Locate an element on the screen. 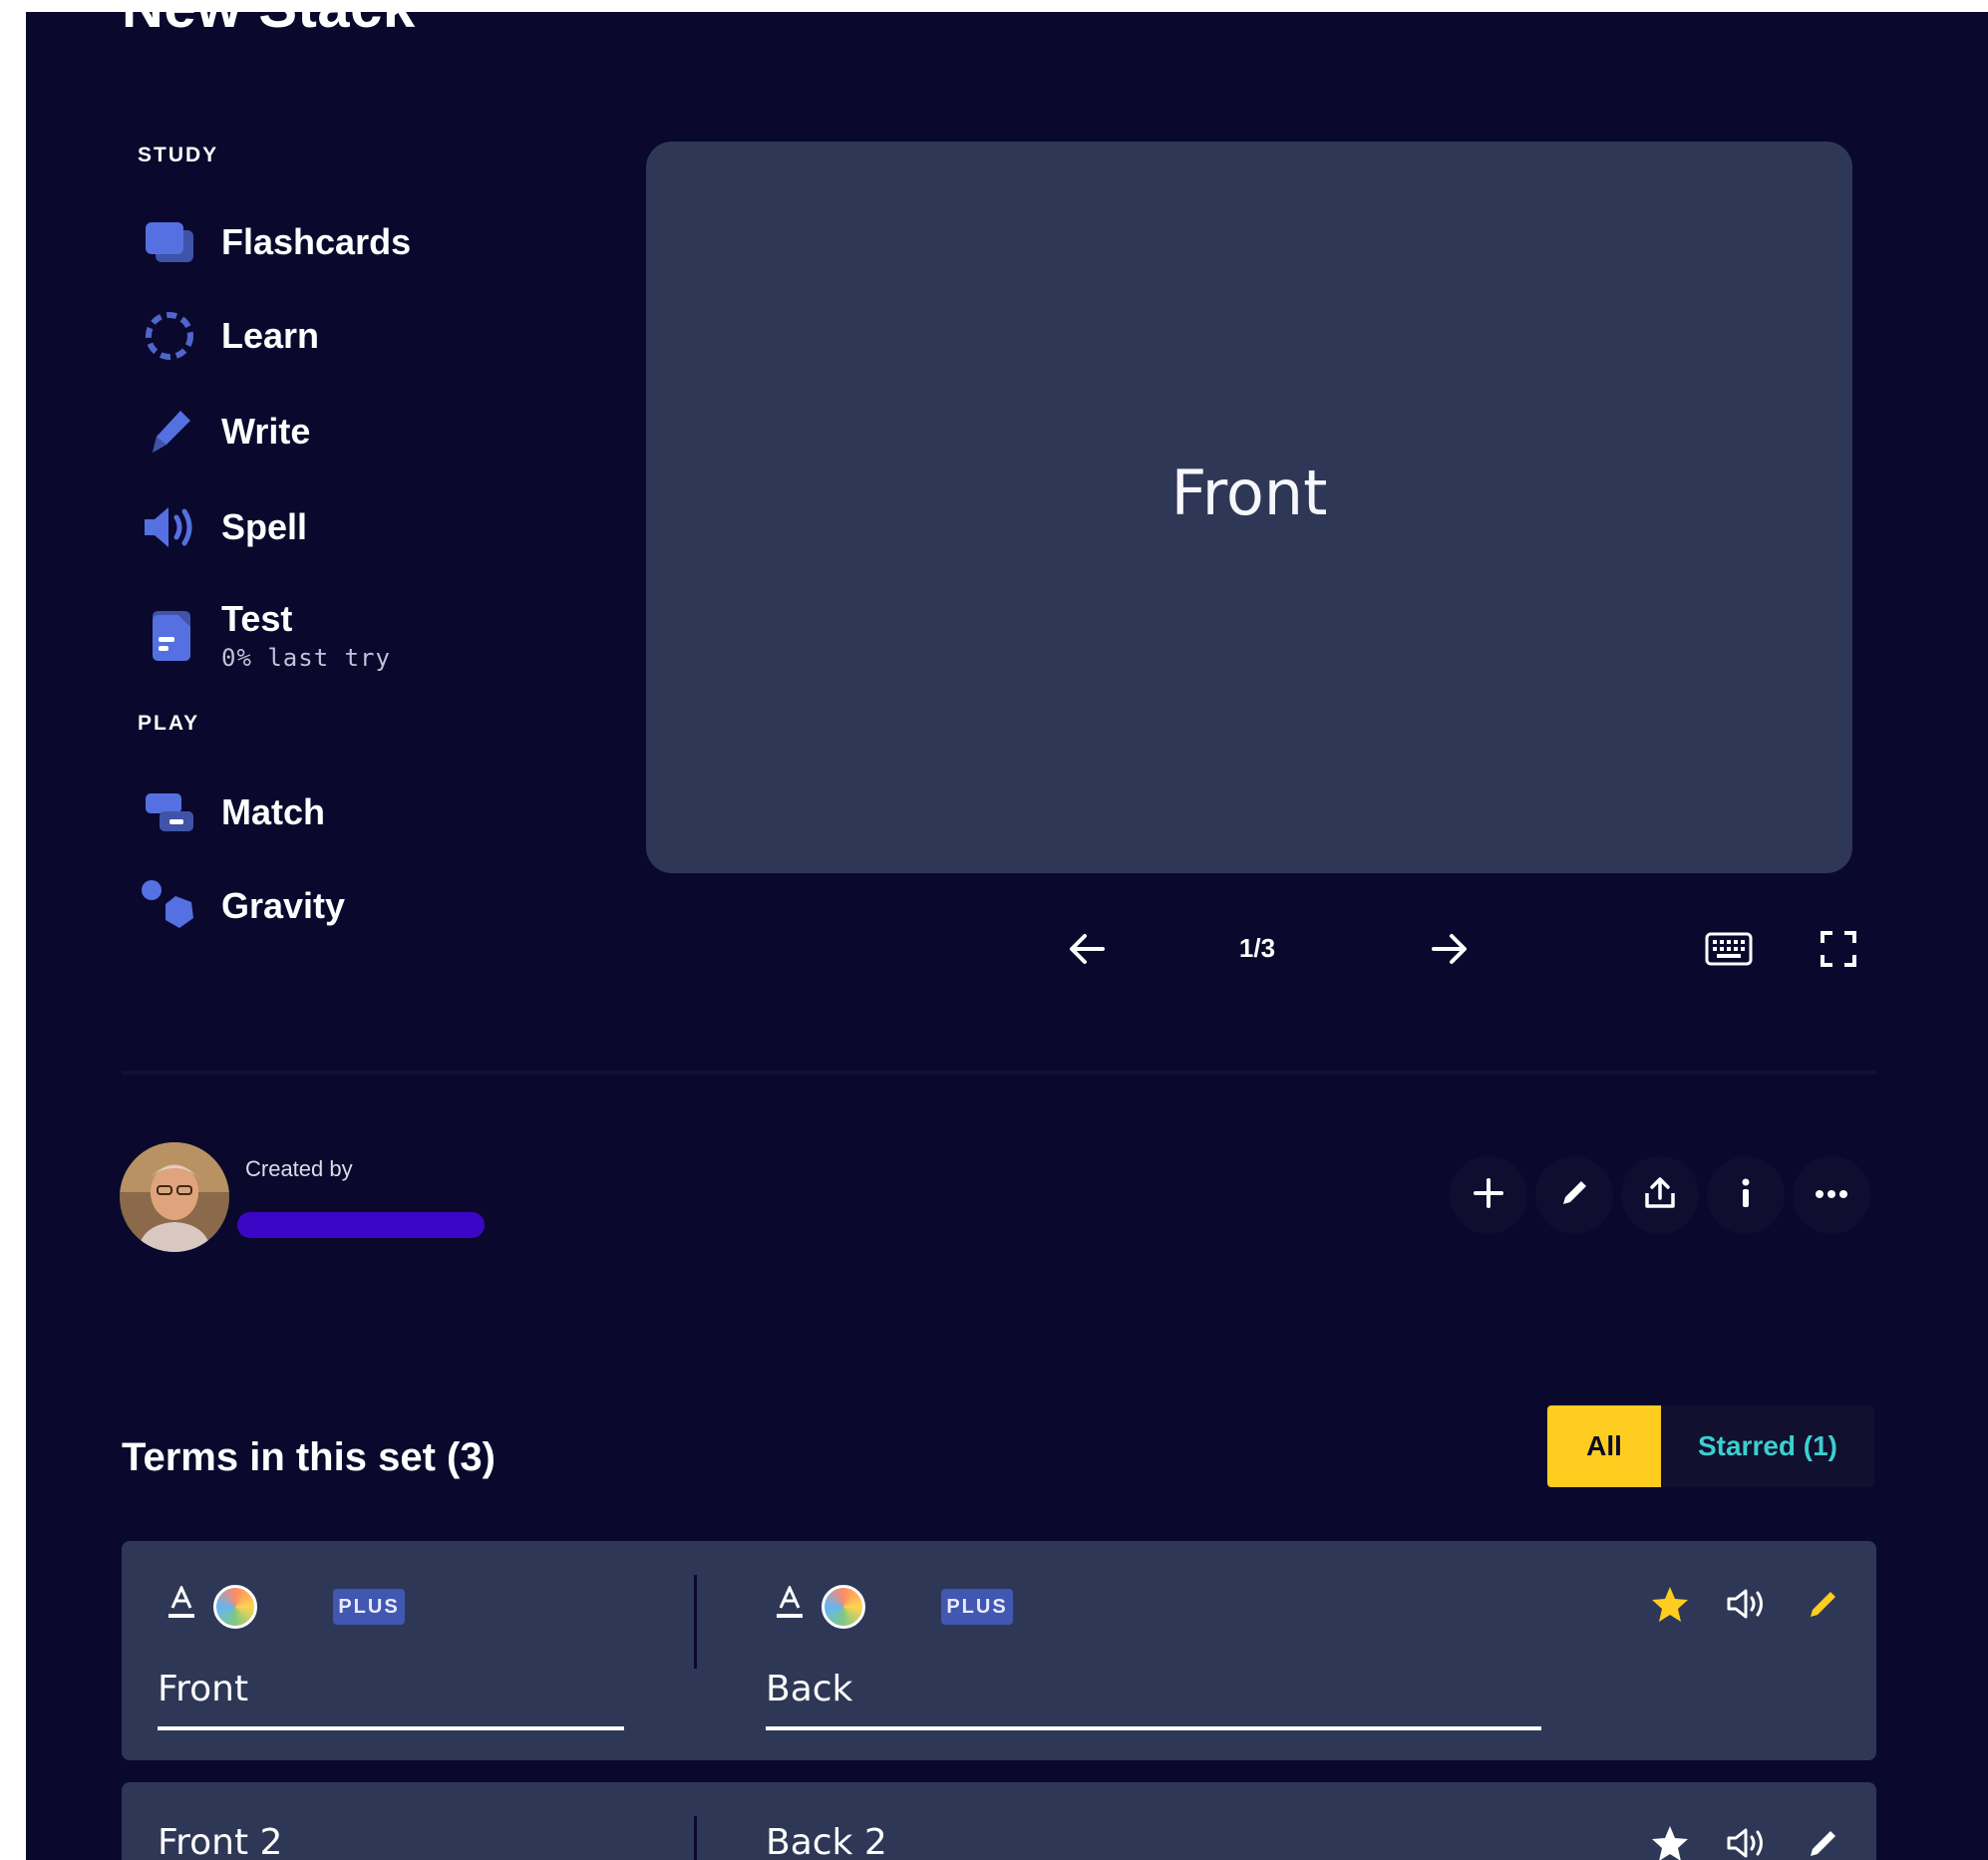 The width and height of the screenshot is (1988, 1860). study-section-label: STUDY is located at coordinates (178, 155).